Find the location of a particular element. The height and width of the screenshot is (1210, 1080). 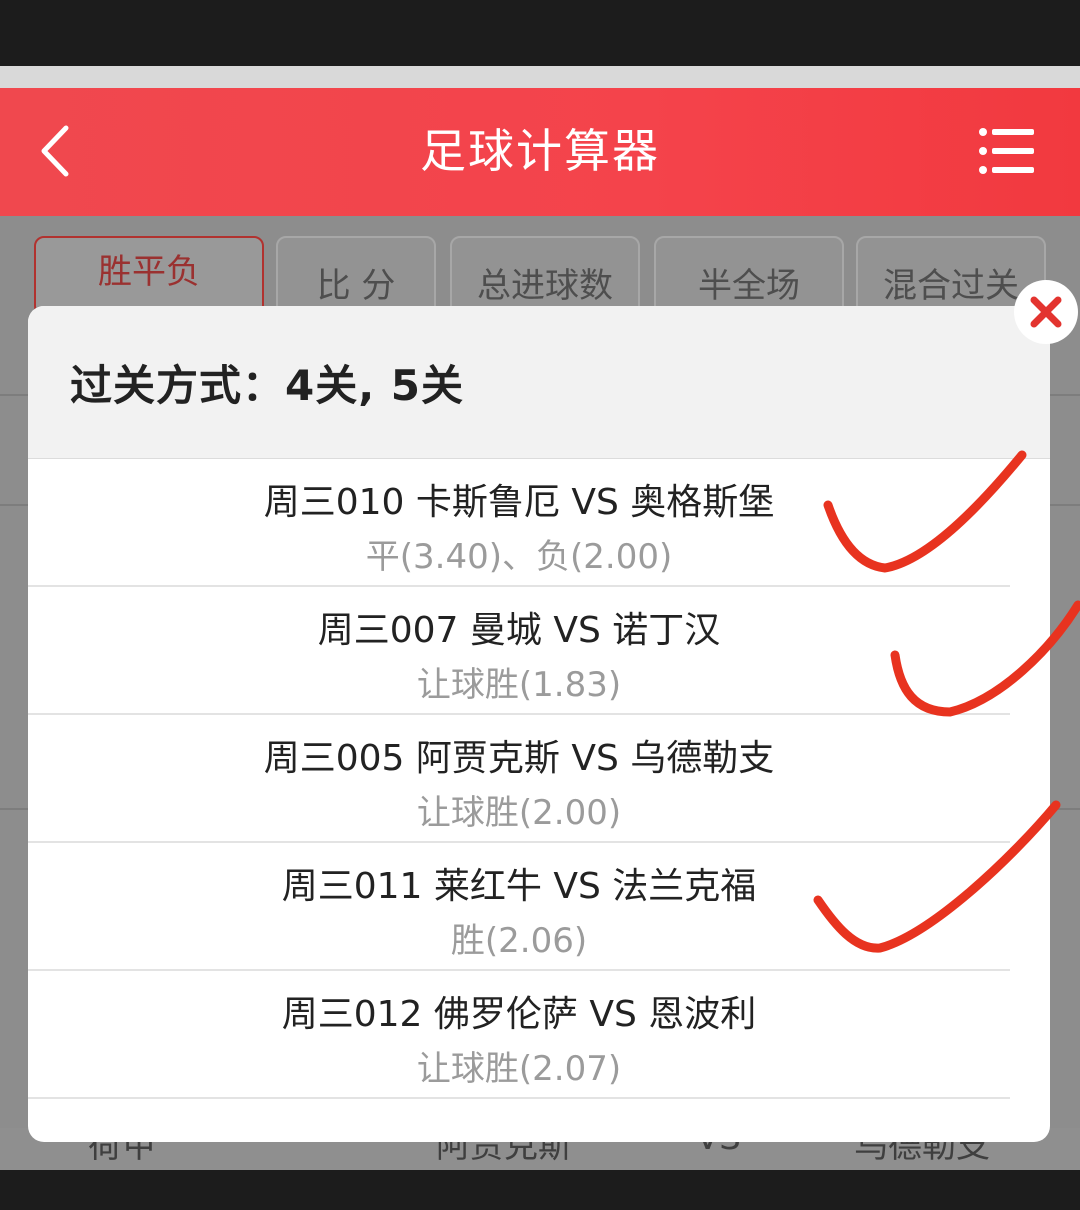

match-title: 周三010 卡斯鲁厄 VS 奥格斯堡 is located at coordinates (519, 502).